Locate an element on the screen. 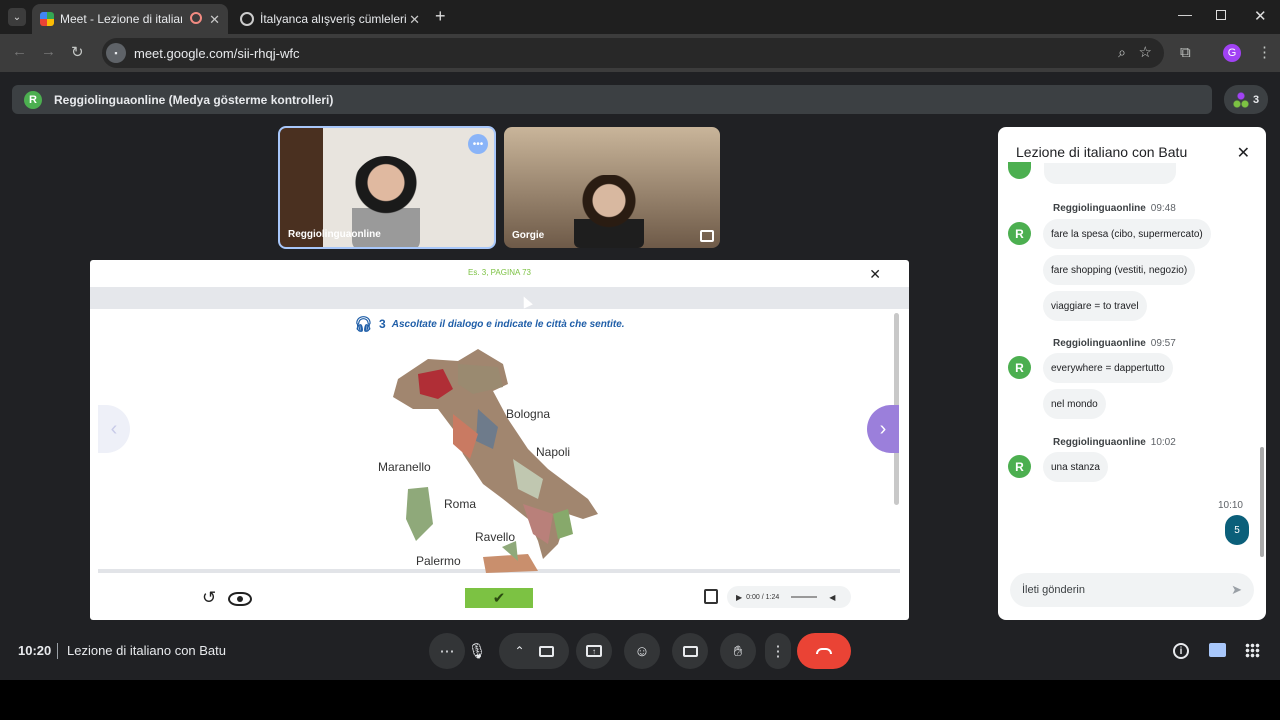 This screenshot has height=720, width=1280. activities-icon is located at coordinates (1252, 650).